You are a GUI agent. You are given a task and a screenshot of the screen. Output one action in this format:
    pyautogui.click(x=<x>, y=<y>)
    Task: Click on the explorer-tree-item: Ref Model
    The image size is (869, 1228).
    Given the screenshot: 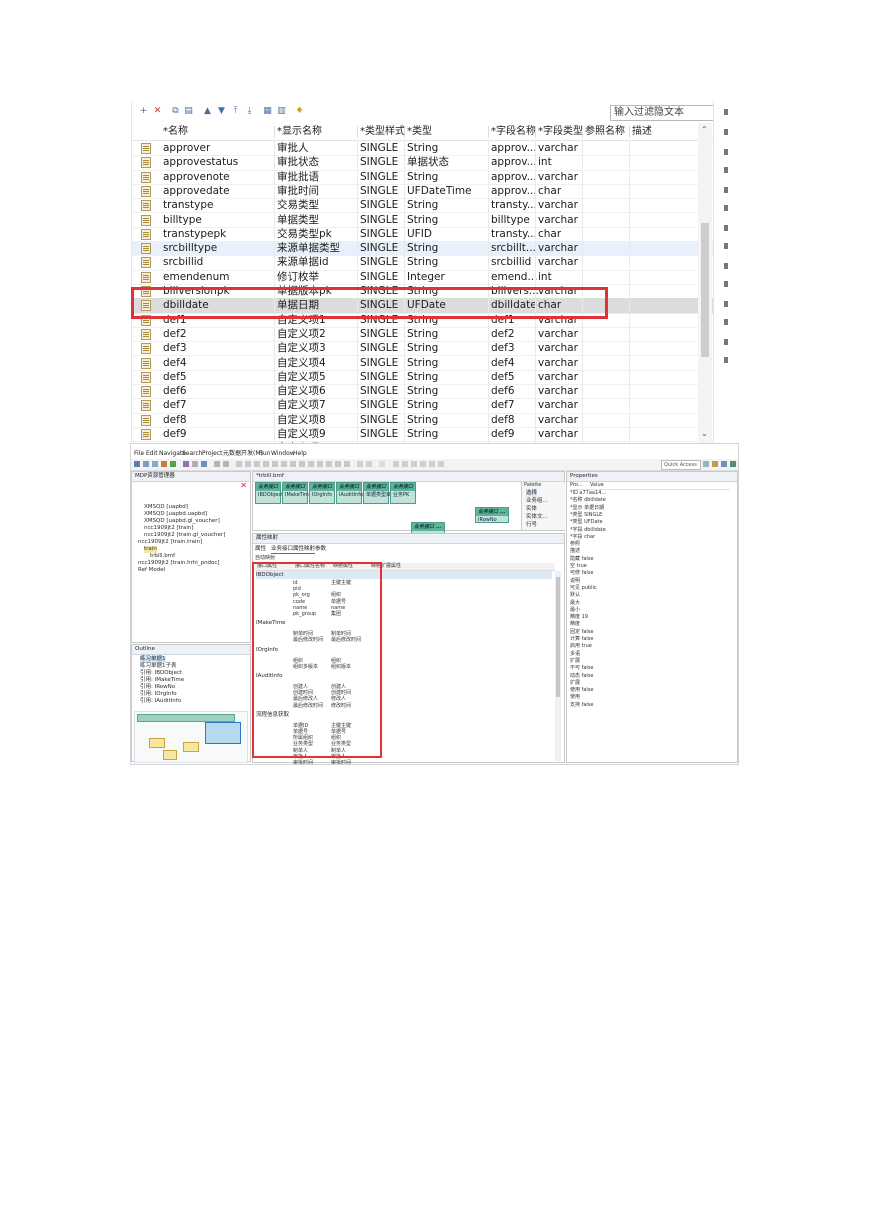 What is the action you would take?
    pyautogui.click(x=151, y=570)
    